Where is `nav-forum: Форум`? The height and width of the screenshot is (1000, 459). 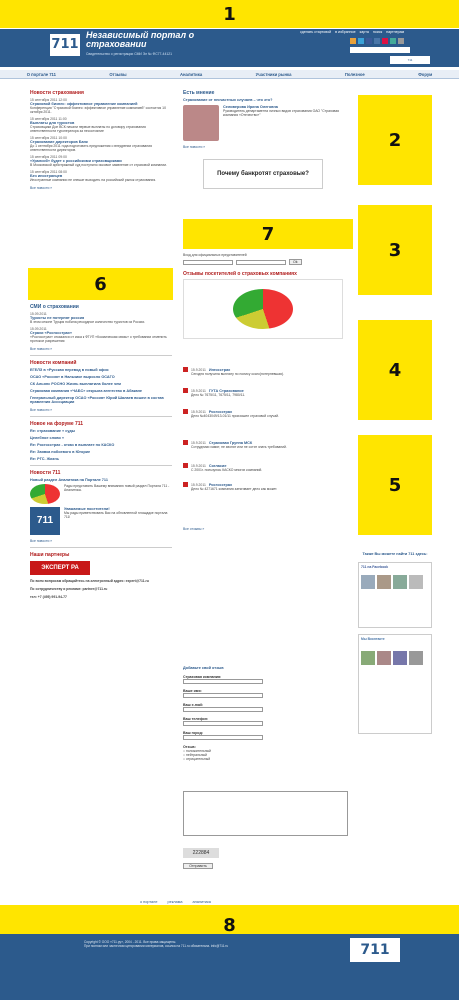 nav-forum: Форум is located at coordinates (425, 74).